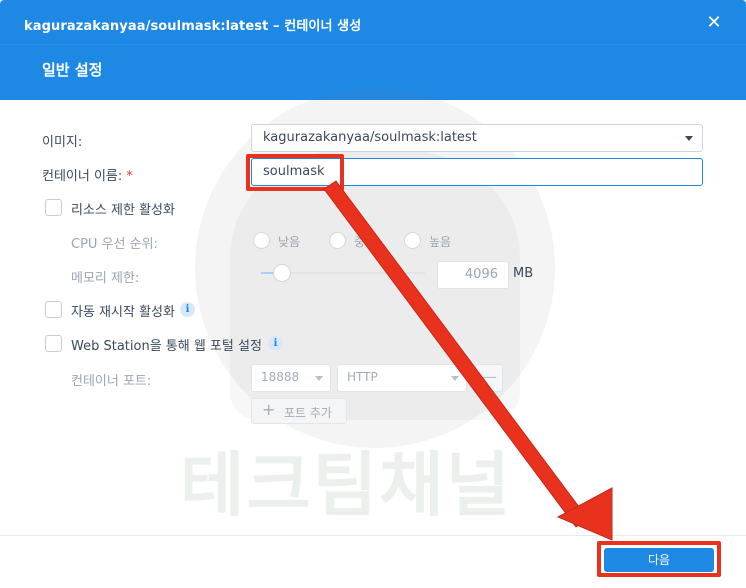  What do you see at coordinates (412, 240) in the screenshot?
I see `cpu-radio-high` at bounding box center [412, 240].